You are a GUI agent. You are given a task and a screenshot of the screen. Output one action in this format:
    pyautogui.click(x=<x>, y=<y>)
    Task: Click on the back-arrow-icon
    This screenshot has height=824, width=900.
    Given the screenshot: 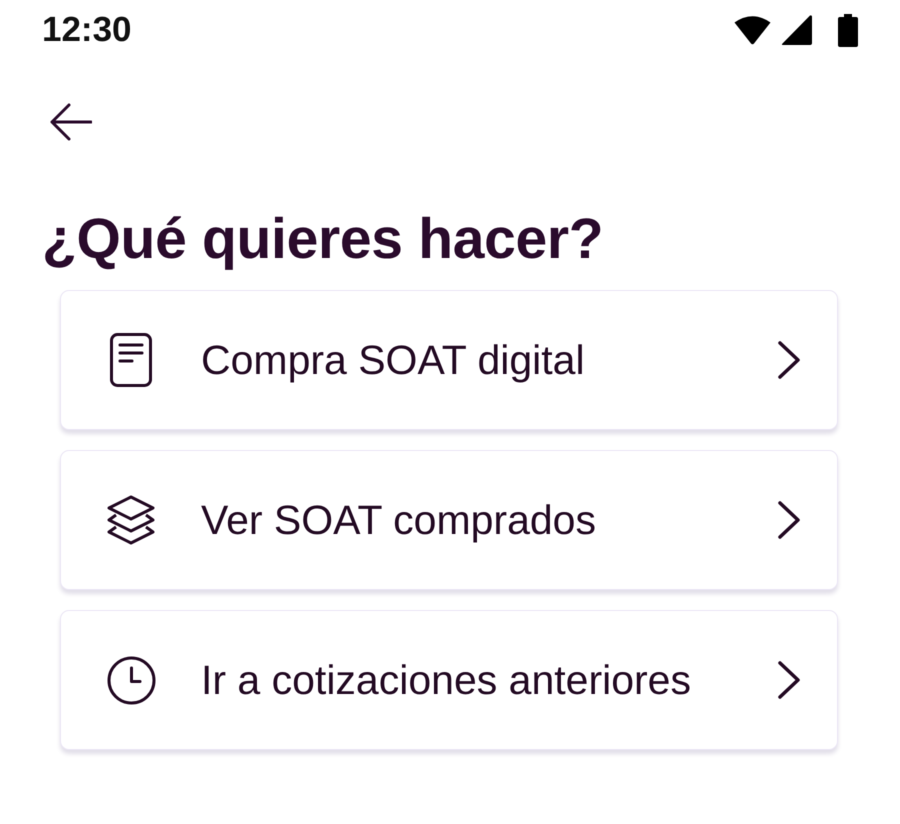 What is the action you would take?
    pyautogui.click(x=71, y=122)
    